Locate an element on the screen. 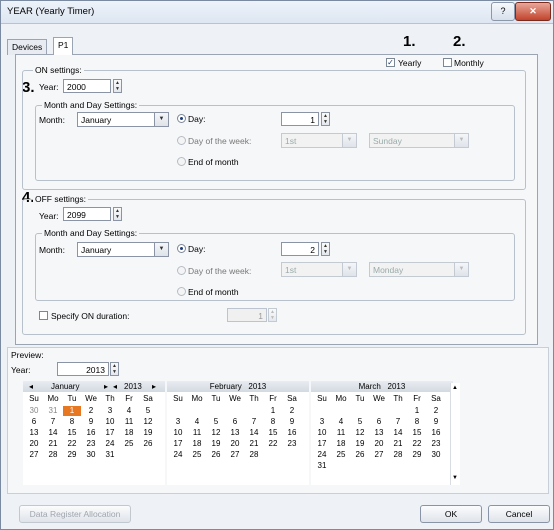 This screenshot has height=530, width=554. off-dow-day-select: Monday ▼ is located at coordinates (419, 269).